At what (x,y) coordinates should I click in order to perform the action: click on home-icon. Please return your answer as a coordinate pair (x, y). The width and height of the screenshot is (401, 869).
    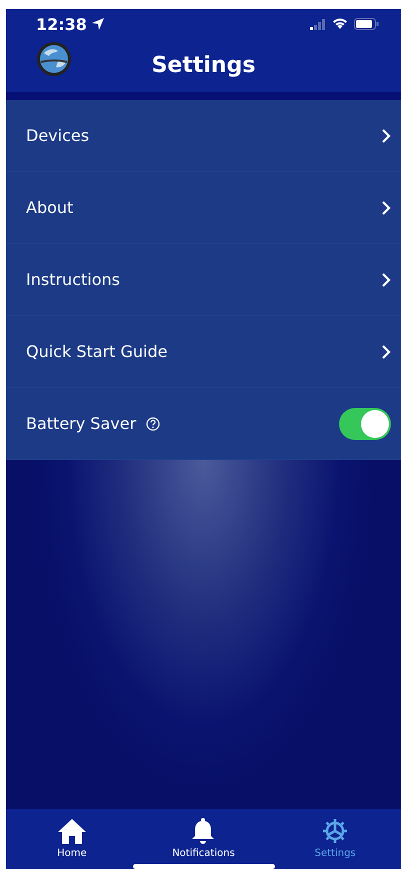
    Looking at the image, I should click on (71, 831).